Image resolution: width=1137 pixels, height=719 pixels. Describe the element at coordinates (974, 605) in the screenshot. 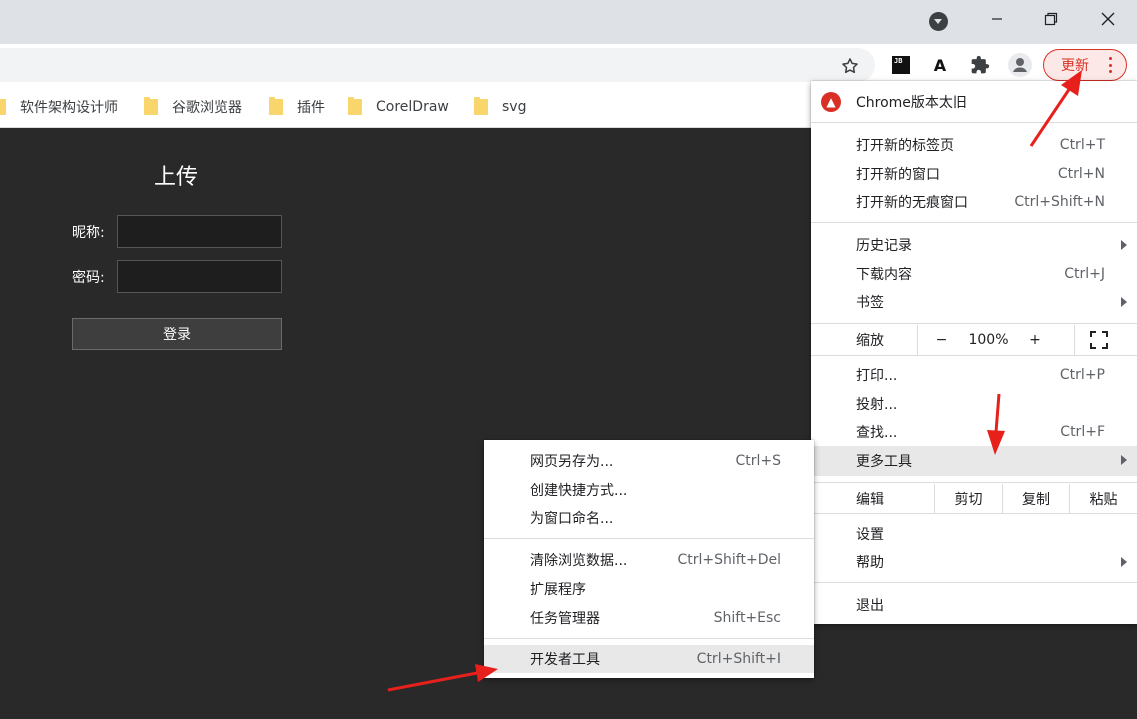

I see `menu-item-exit: 退出` at that location.